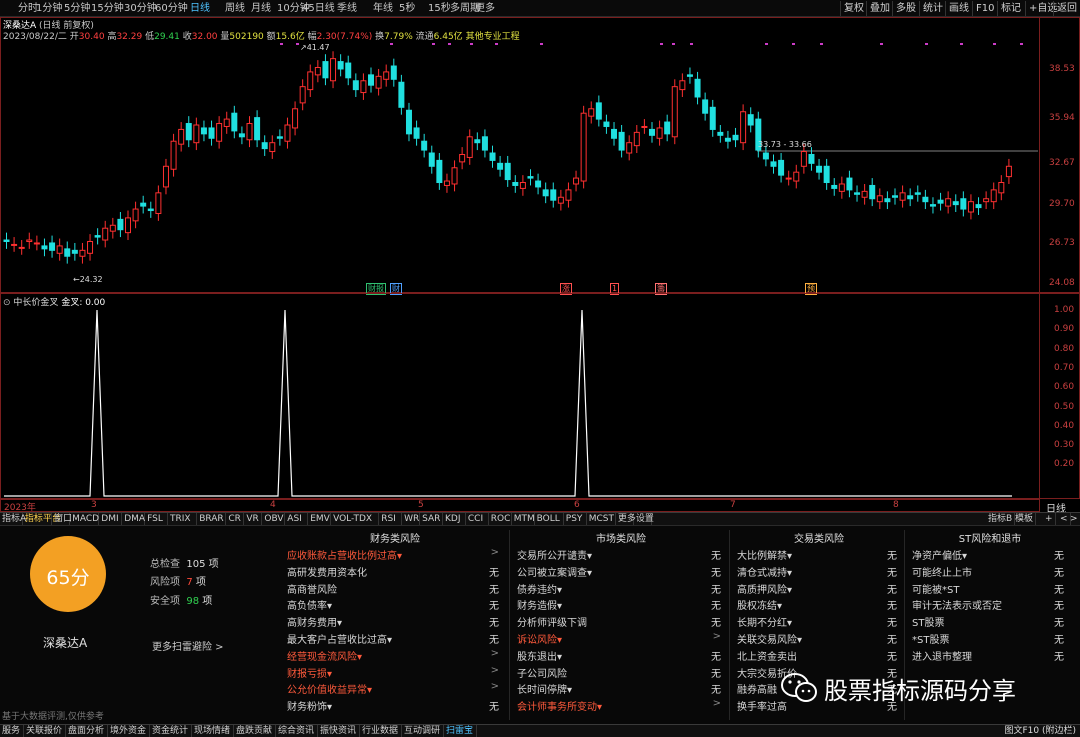 This screenshot has height=737, width=1080. Describe the element at coordinates (274, 519) in the screenshot. I see `indicator-tab-11: OBV` at that location.